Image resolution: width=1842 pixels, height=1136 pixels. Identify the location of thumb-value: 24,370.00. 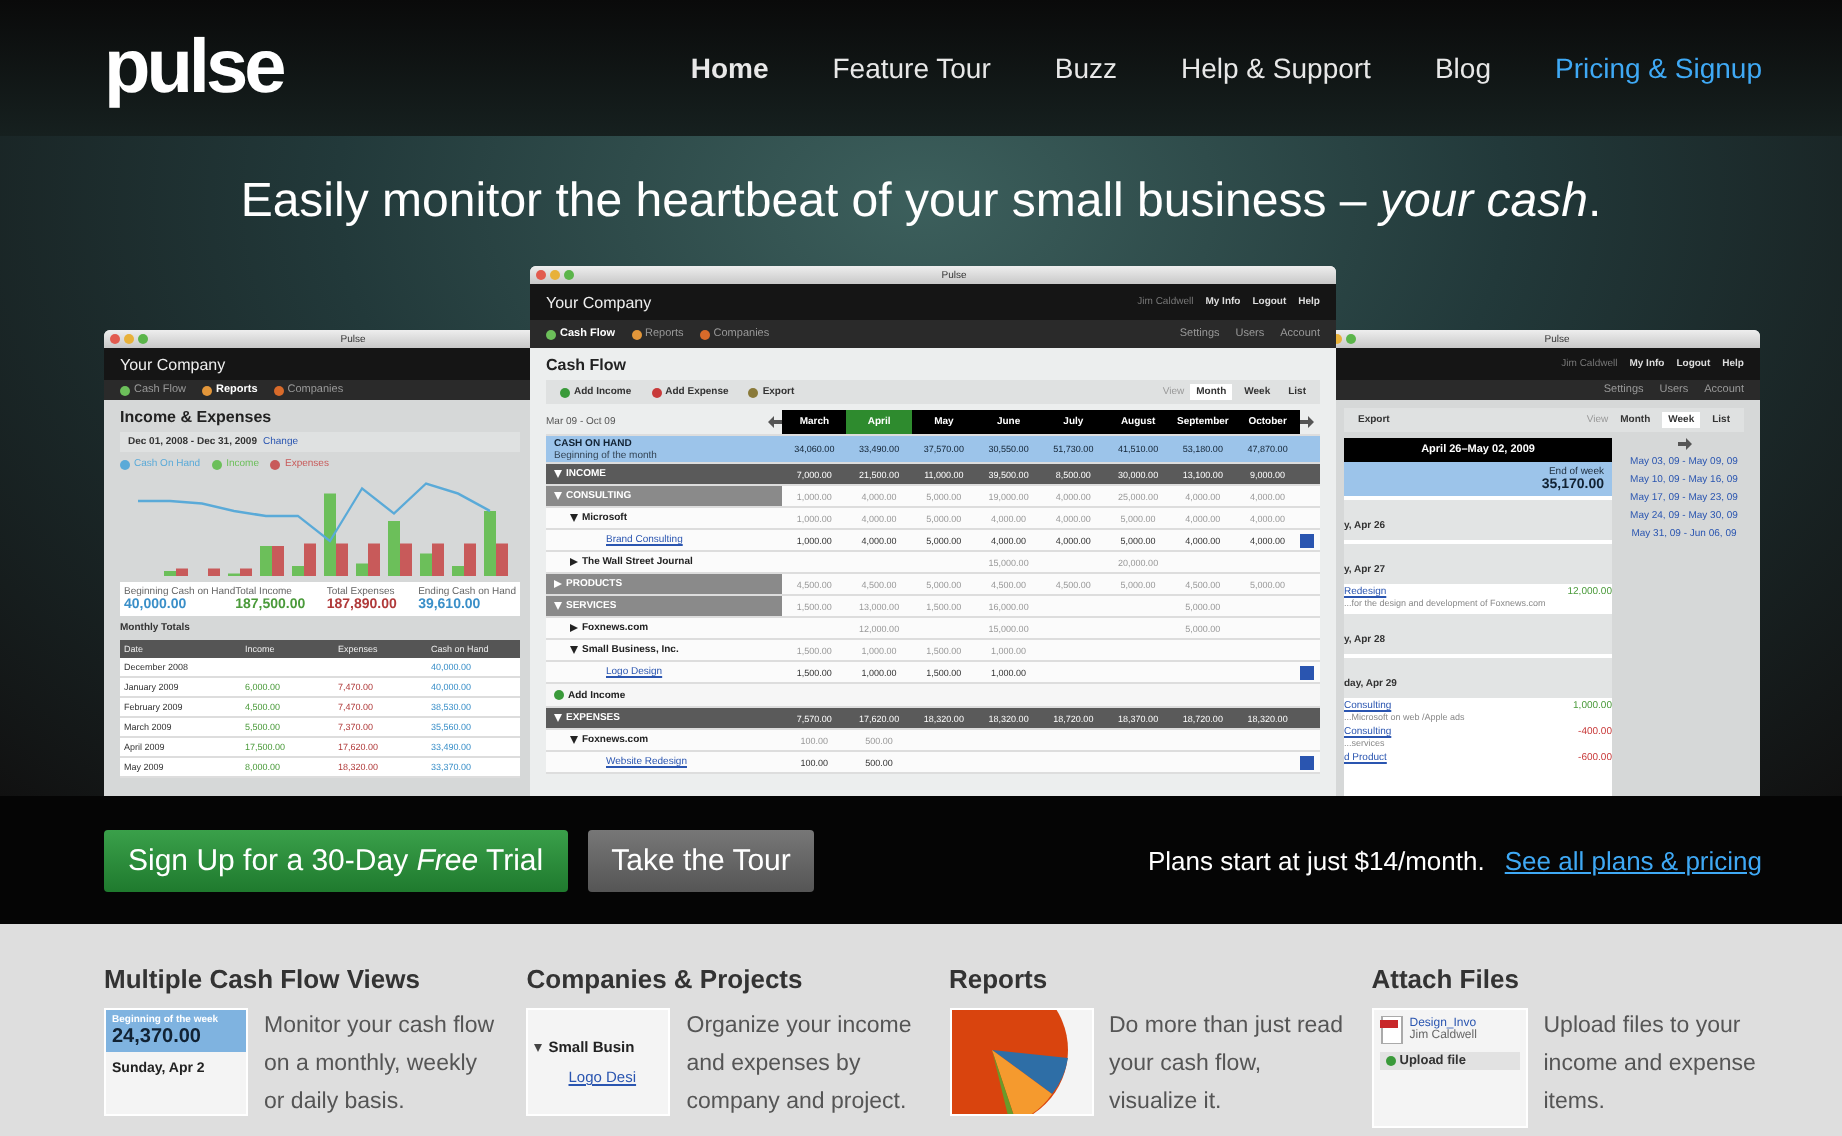
(157, 1037).